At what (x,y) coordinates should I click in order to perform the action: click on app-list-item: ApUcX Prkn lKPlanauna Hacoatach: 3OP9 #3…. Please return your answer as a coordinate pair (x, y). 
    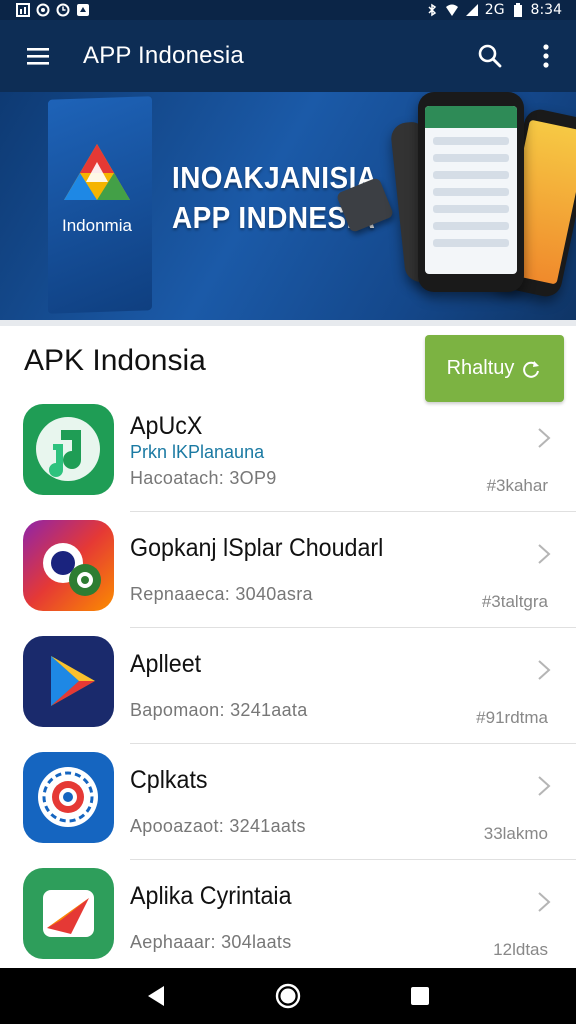
    Looking at the image, I should click on (288, 454).